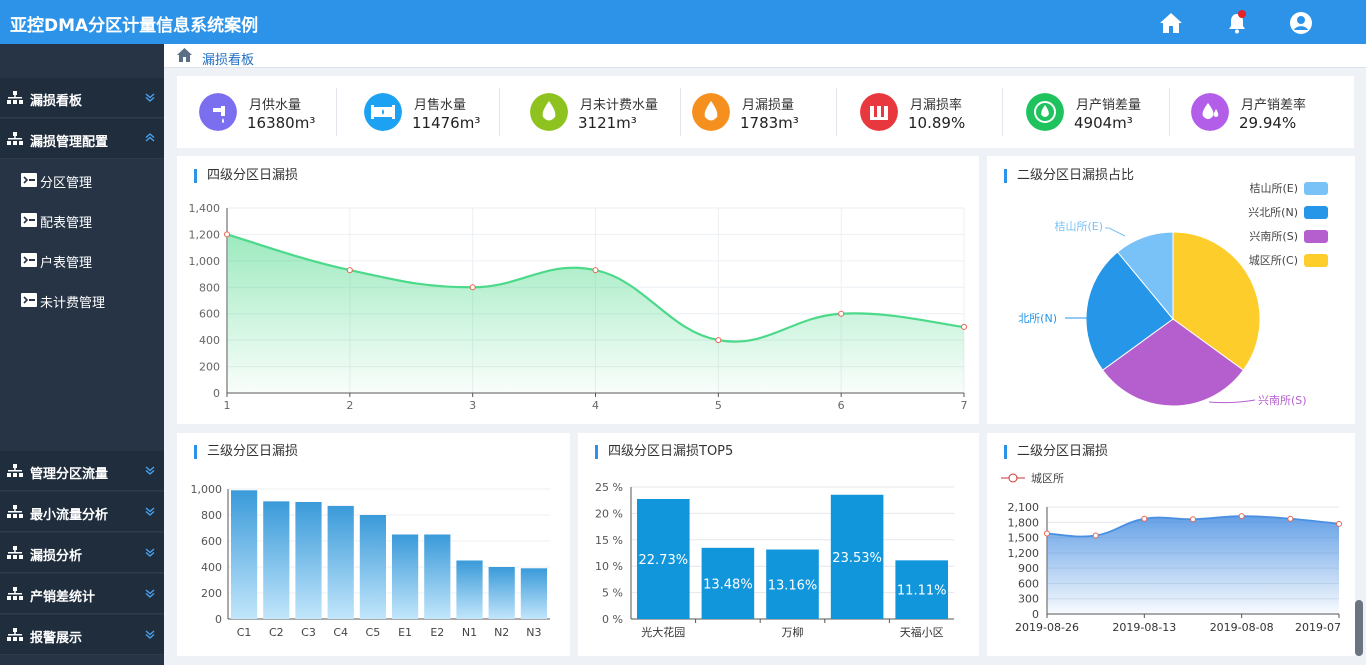 This screenshot has height=665, width=1366. What do you see at coordinates (1035, 614) in the screenshot?
I see `y-tick-label: 0` at bounding box center [1035, 614].